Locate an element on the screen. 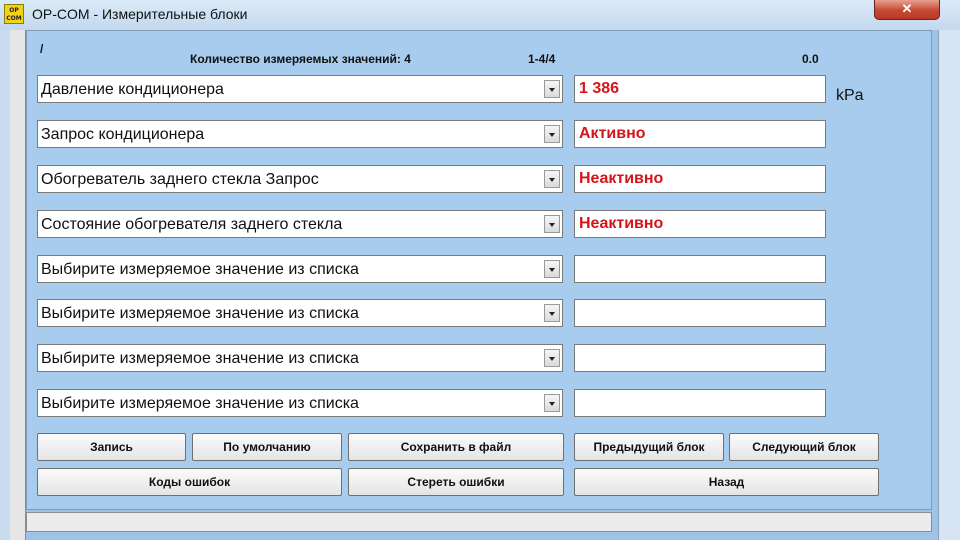 The width and height of the screenshot is (960, 540). measurement-value-1: 1 386 is located at coordinates (700, 89).